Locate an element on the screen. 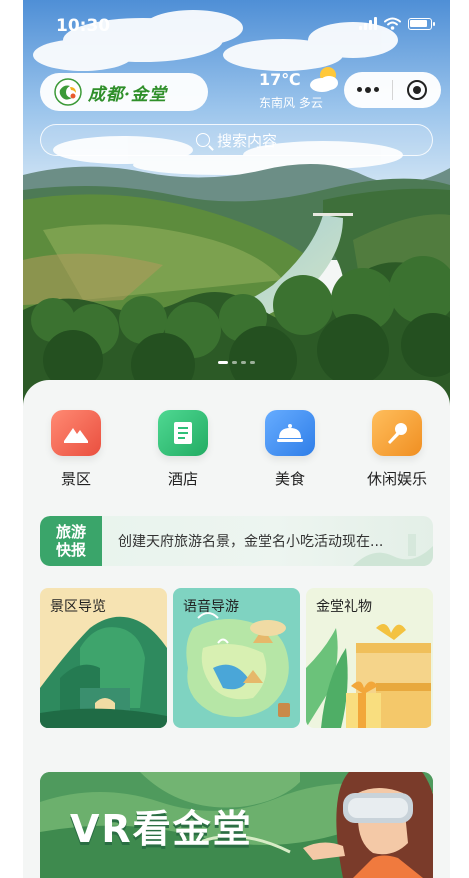 The width and height of the screenshot is (469, 878). category-hotel: 酒店 is located at coordinates (183, 449).